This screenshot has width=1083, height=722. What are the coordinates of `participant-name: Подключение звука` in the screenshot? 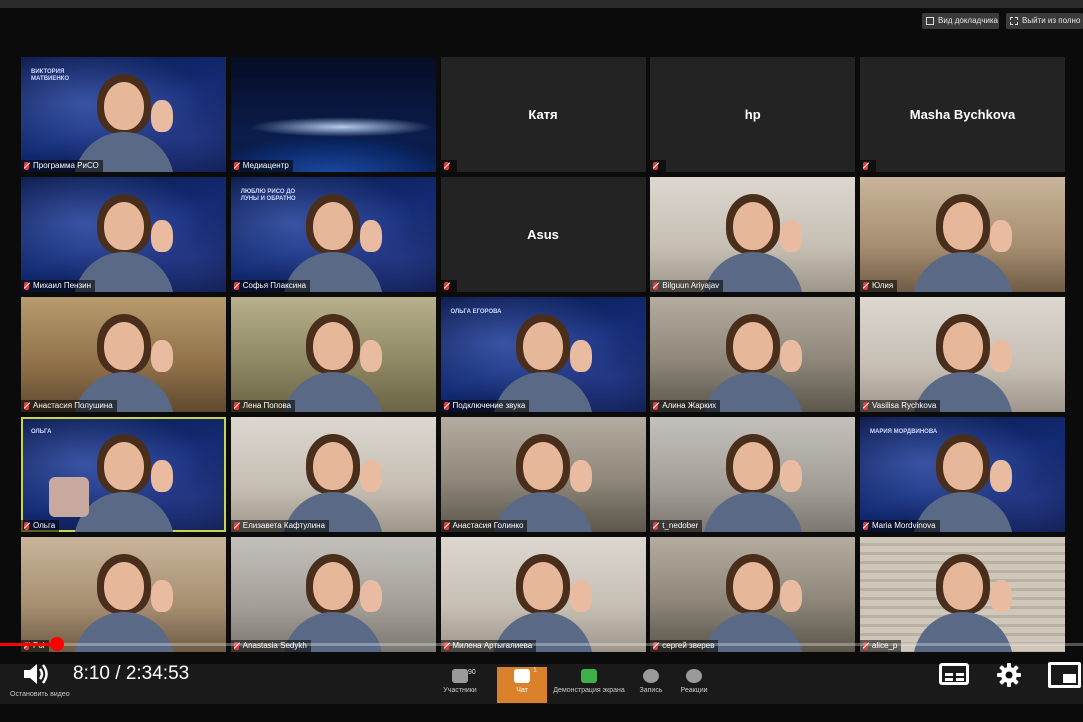 It's located at (489, 405).